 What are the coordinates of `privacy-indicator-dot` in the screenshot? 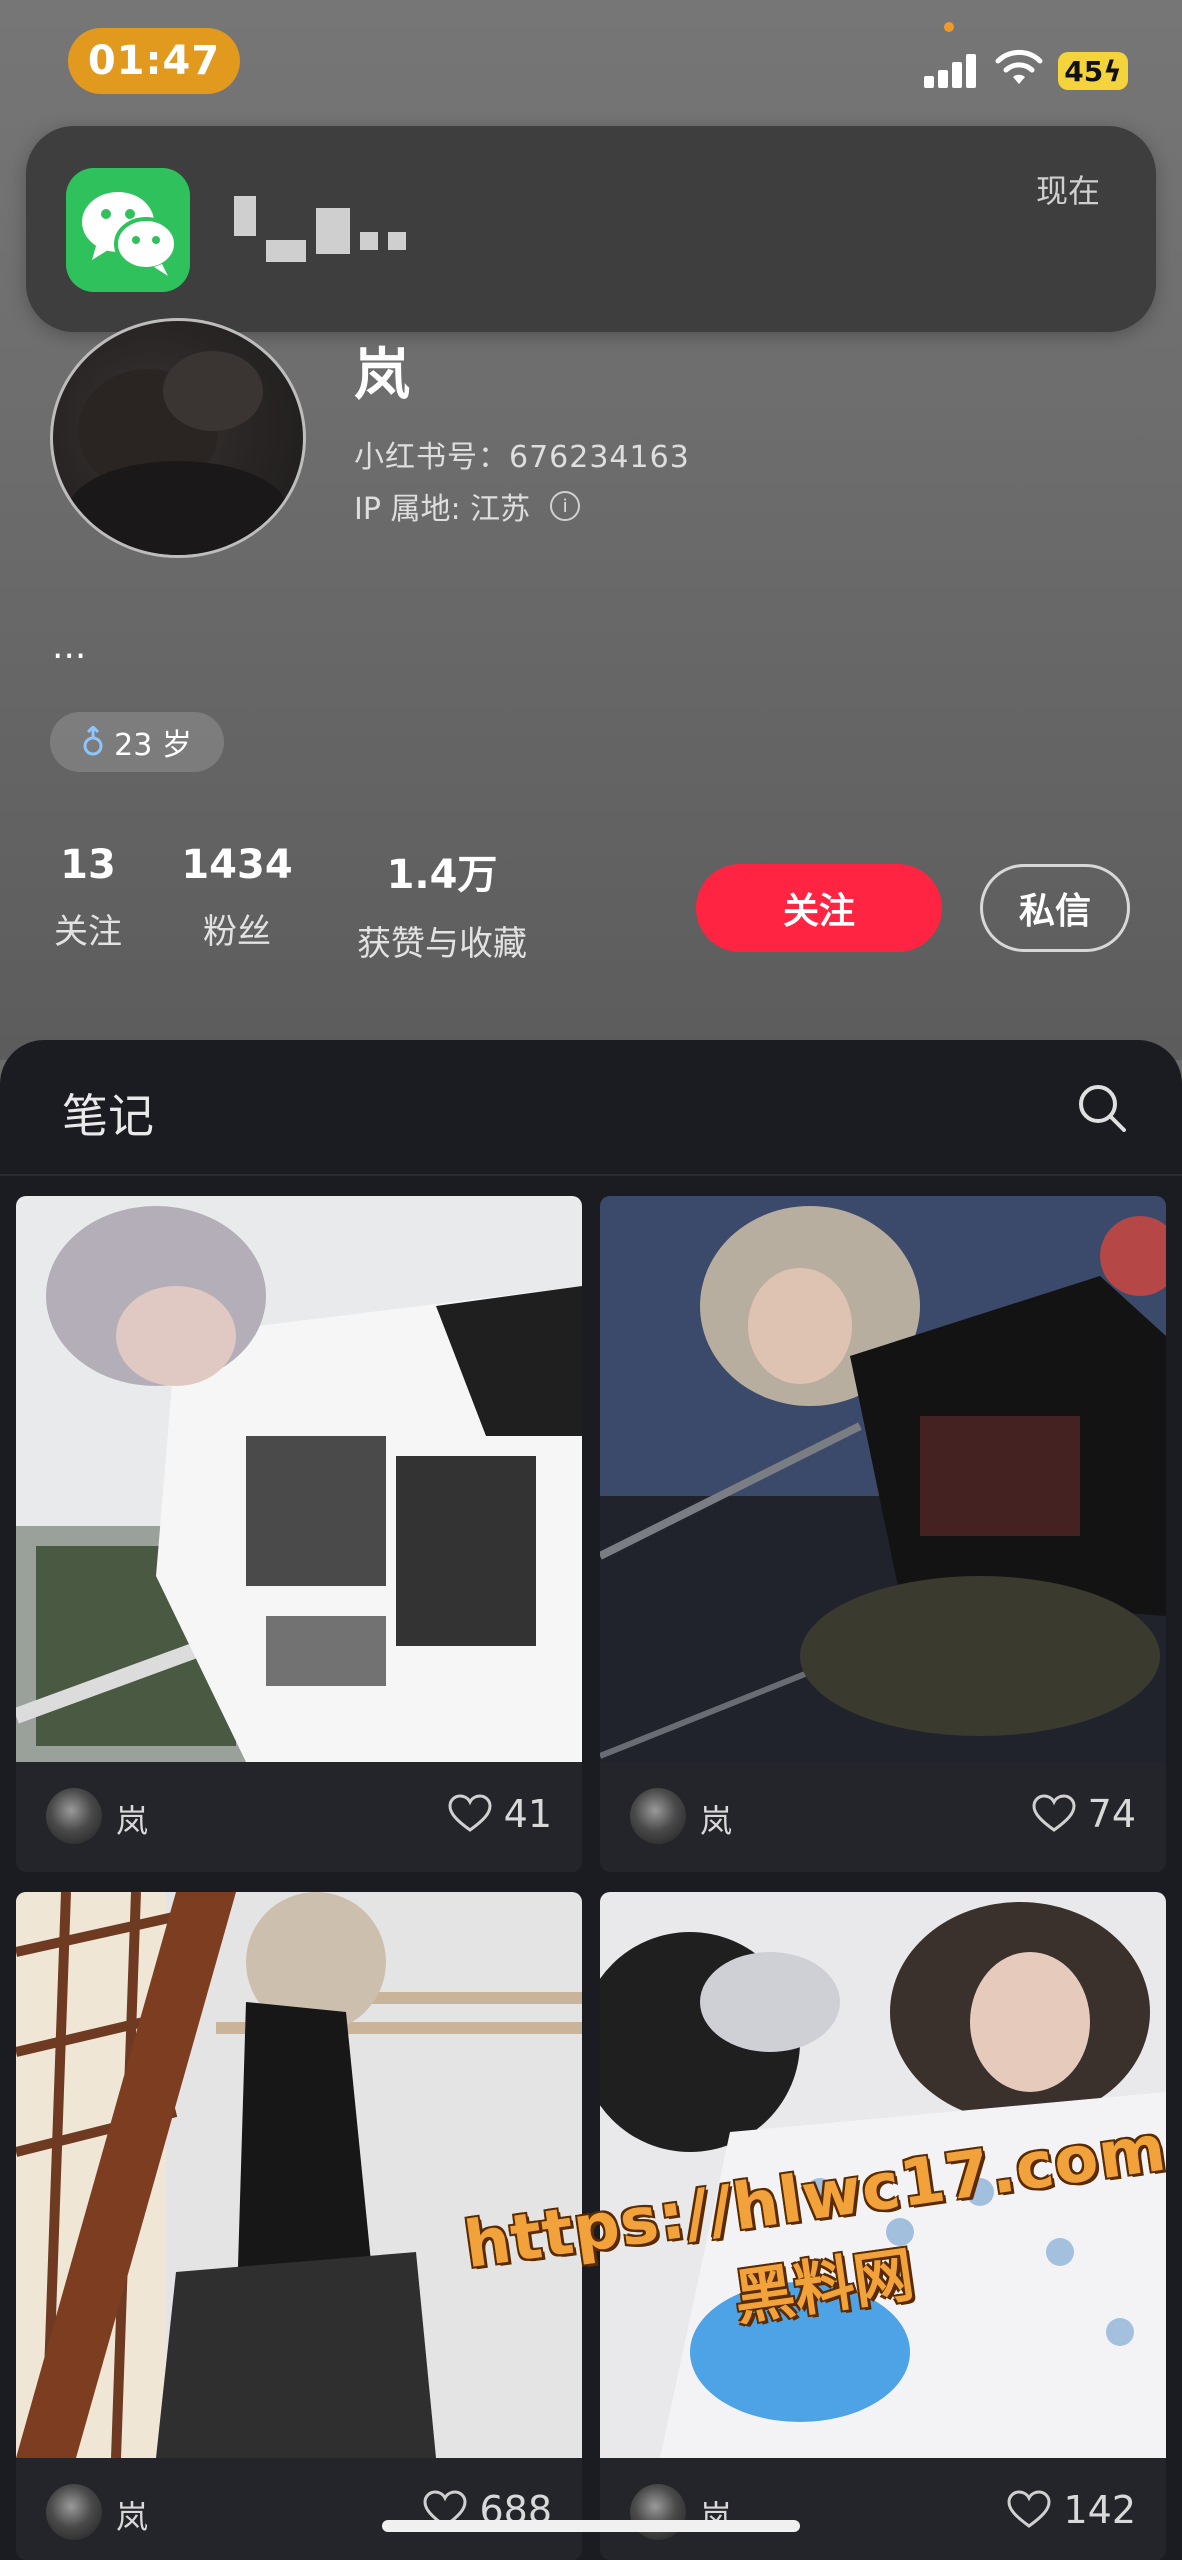 It's located at (949, 27).